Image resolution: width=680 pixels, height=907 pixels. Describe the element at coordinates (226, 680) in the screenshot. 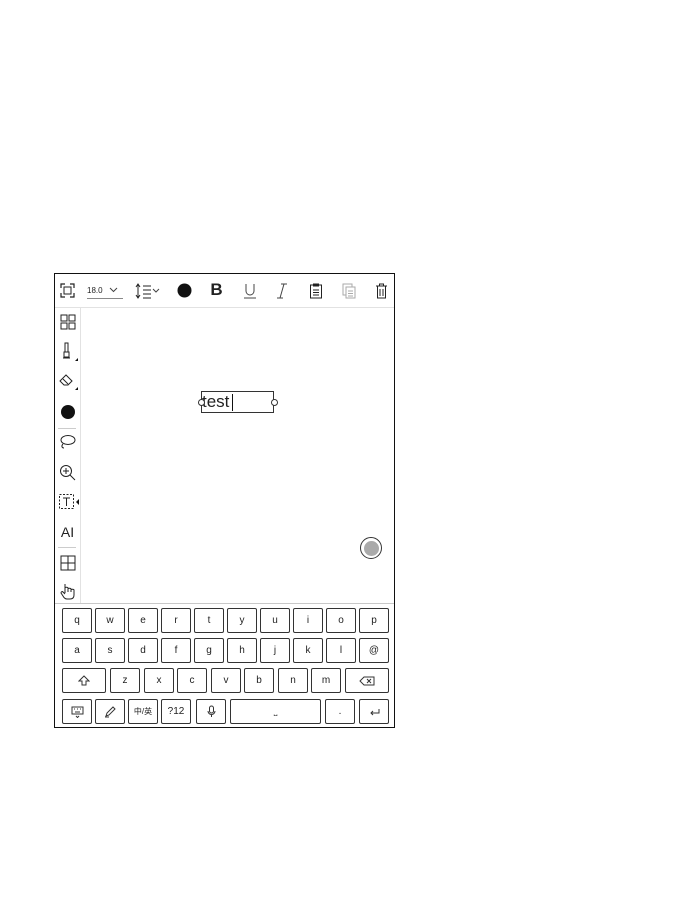

I see `key-v: v` at that location.